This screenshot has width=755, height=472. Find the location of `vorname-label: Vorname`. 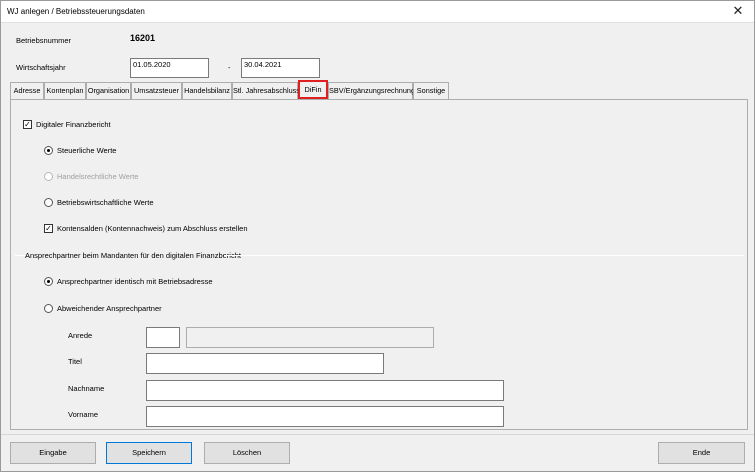

vorname-label: Vorname is located at coordinates (83, 414).